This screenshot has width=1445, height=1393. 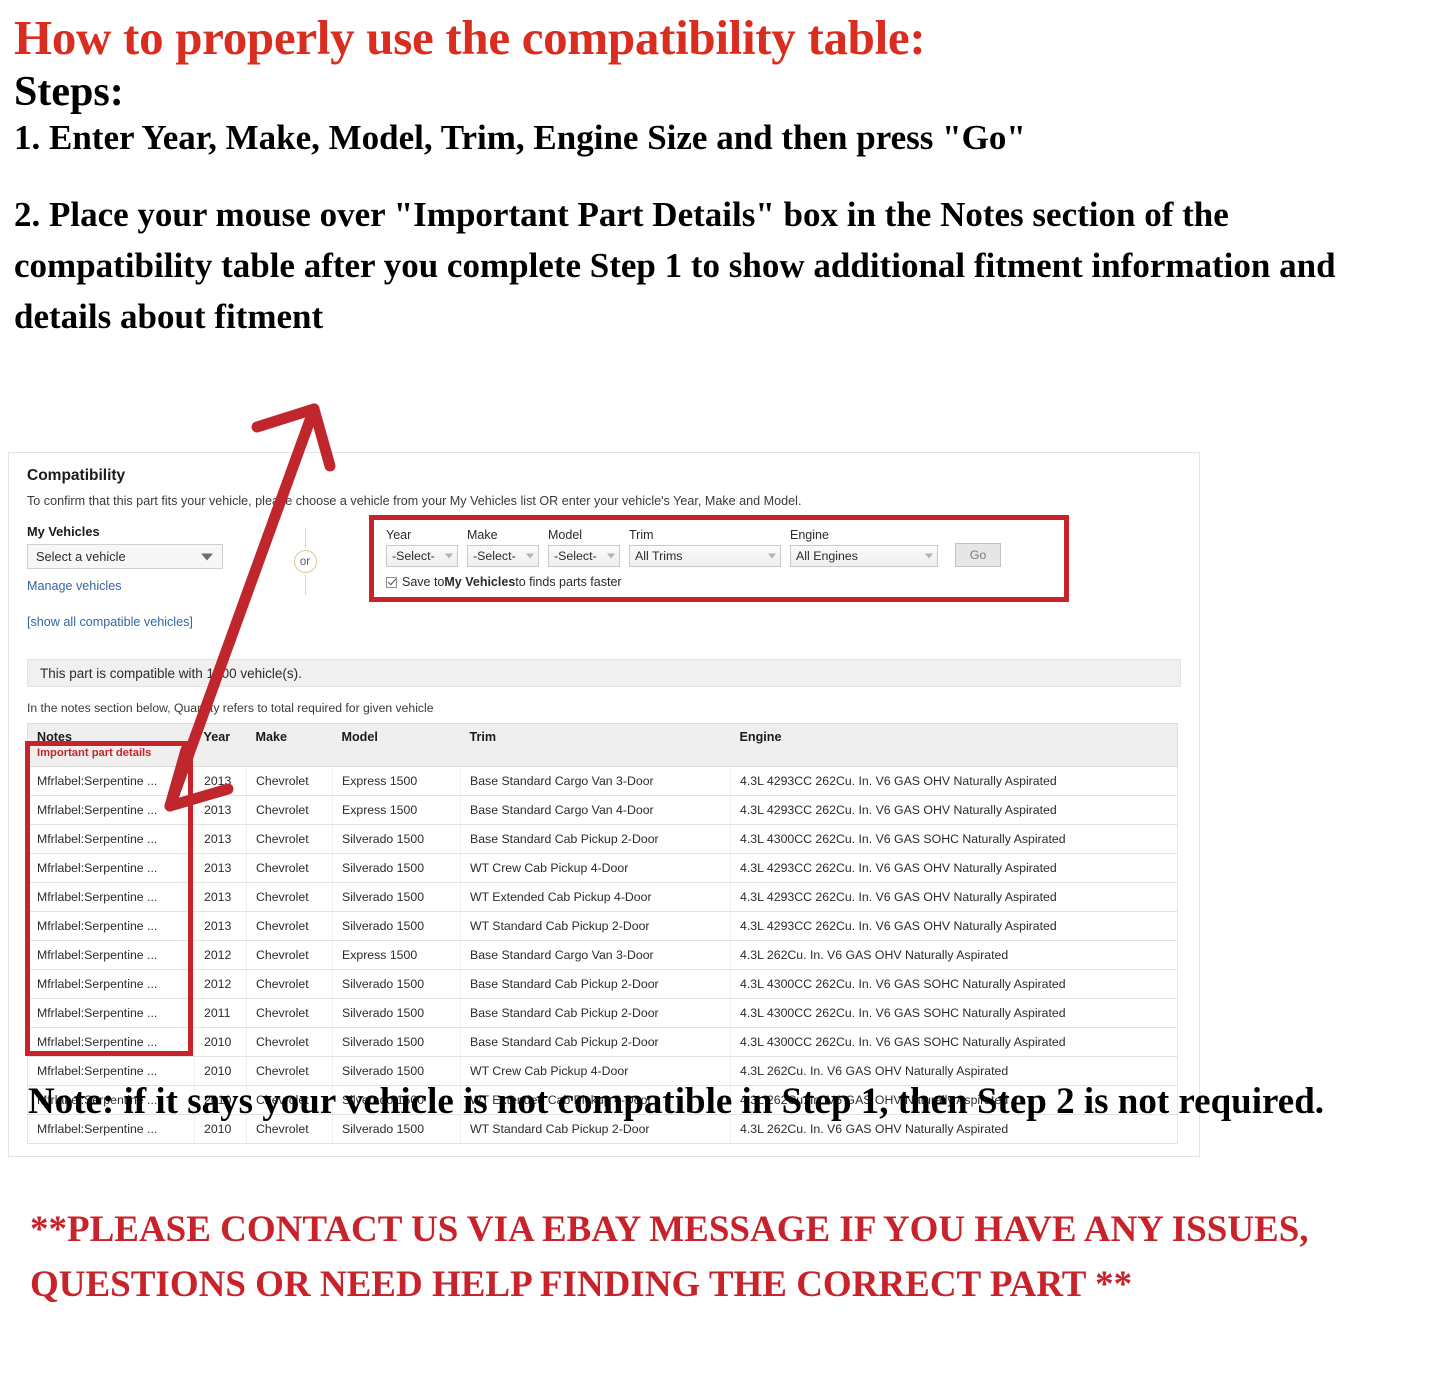 What do you see at coordinates (954, 745) in the screenshot?
I see `col-header-engine: Engine` at bounding box center [954, 745].